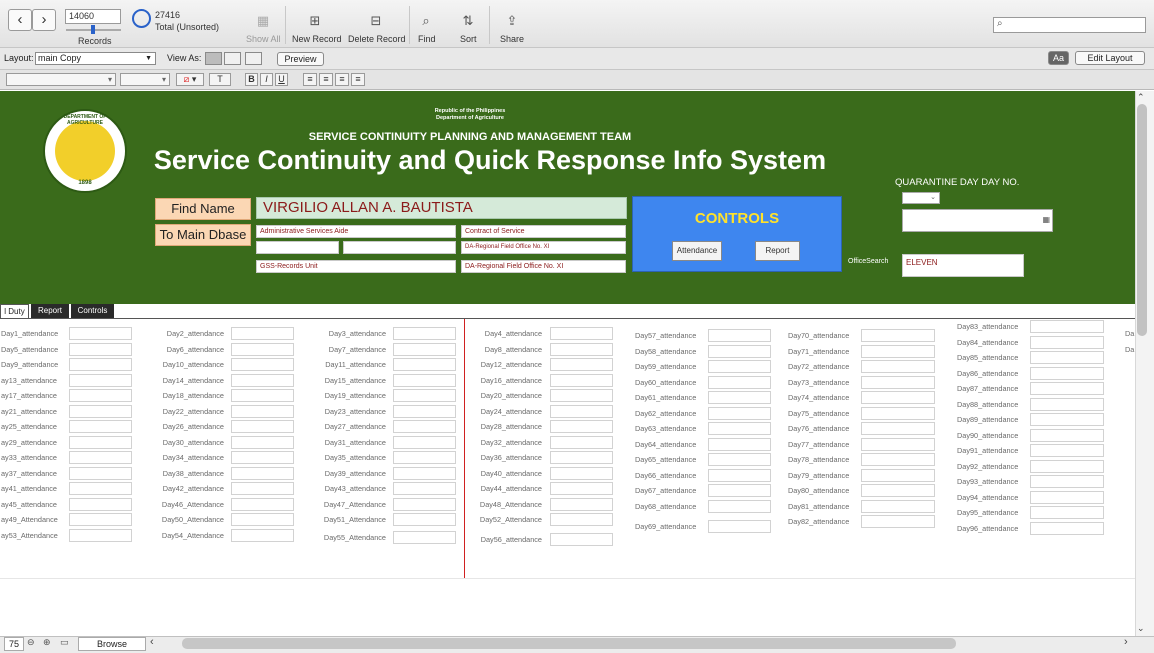  Describe the element at coordinates (31, 642) in the screenshot. I see `zoom-out-icon: ⊖` at that location.